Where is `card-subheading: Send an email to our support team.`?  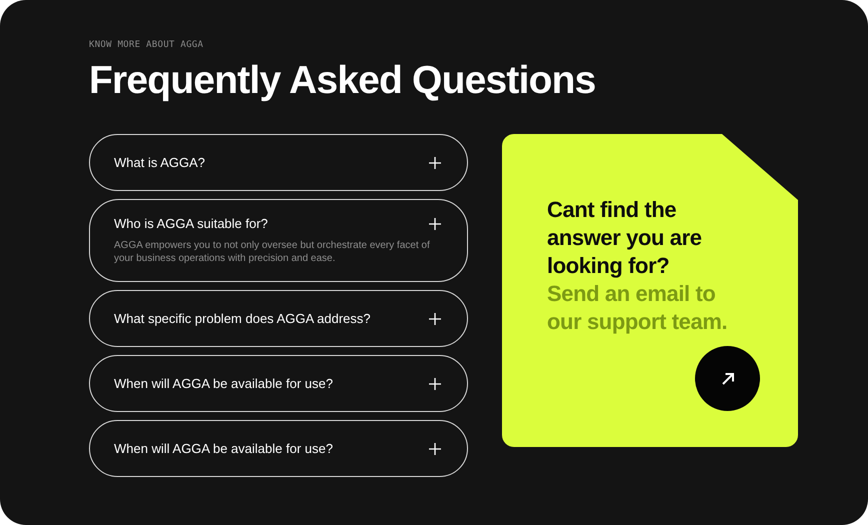 card-subheading: Send an email to our support team. is located at coordinates (637, 308).